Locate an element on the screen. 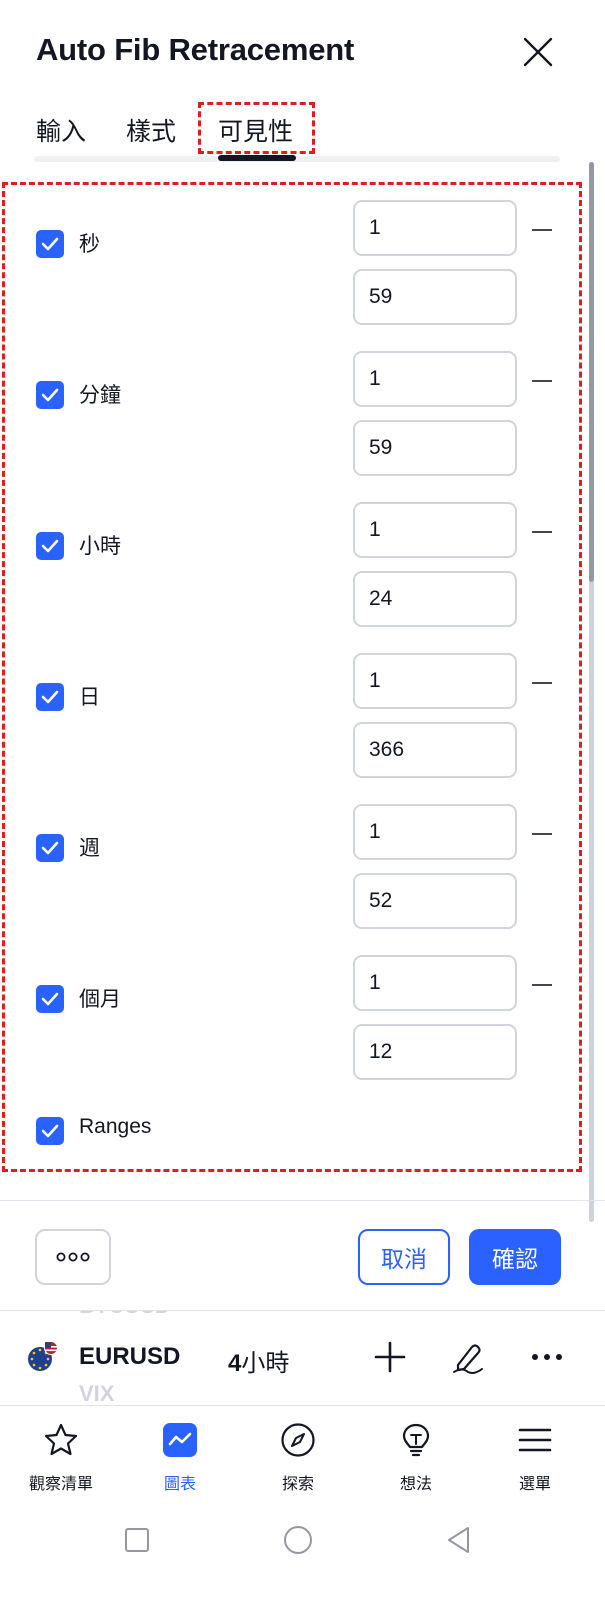 This screenshot has width=605, height=1600. nav-ideas-label: 想法 is located at coordinates (415, 1483).